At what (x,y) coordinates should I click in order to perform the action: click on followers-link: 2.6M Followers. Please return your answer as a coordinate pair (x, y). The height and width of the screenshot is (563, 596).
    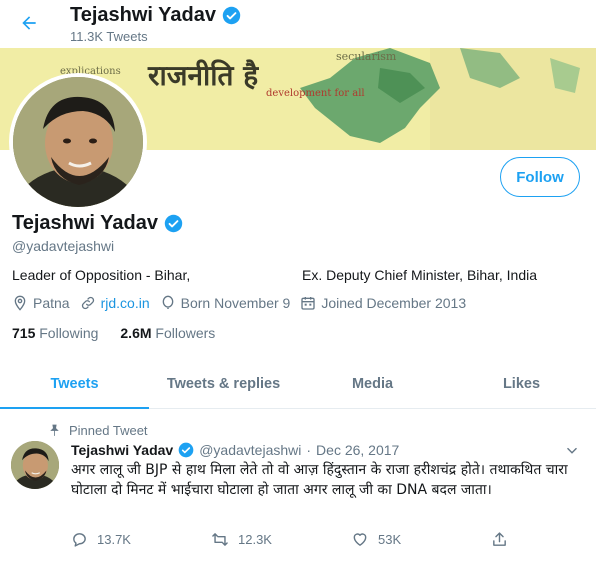
    Looking at the image, I should click on (167, 333).